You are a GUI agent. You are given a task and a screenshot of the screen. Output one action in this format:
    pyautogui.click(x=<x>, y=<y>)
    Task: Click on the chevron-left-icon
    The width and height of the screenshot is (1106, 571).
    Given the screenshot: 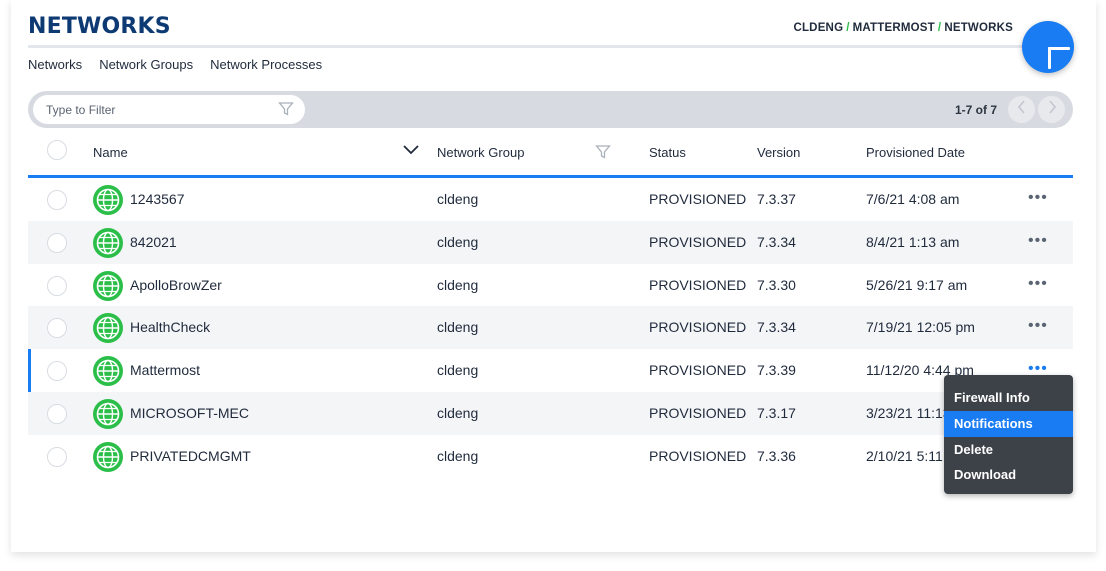 What is the action you would take?
    pyautogui.click(x=1022, y=109)
    